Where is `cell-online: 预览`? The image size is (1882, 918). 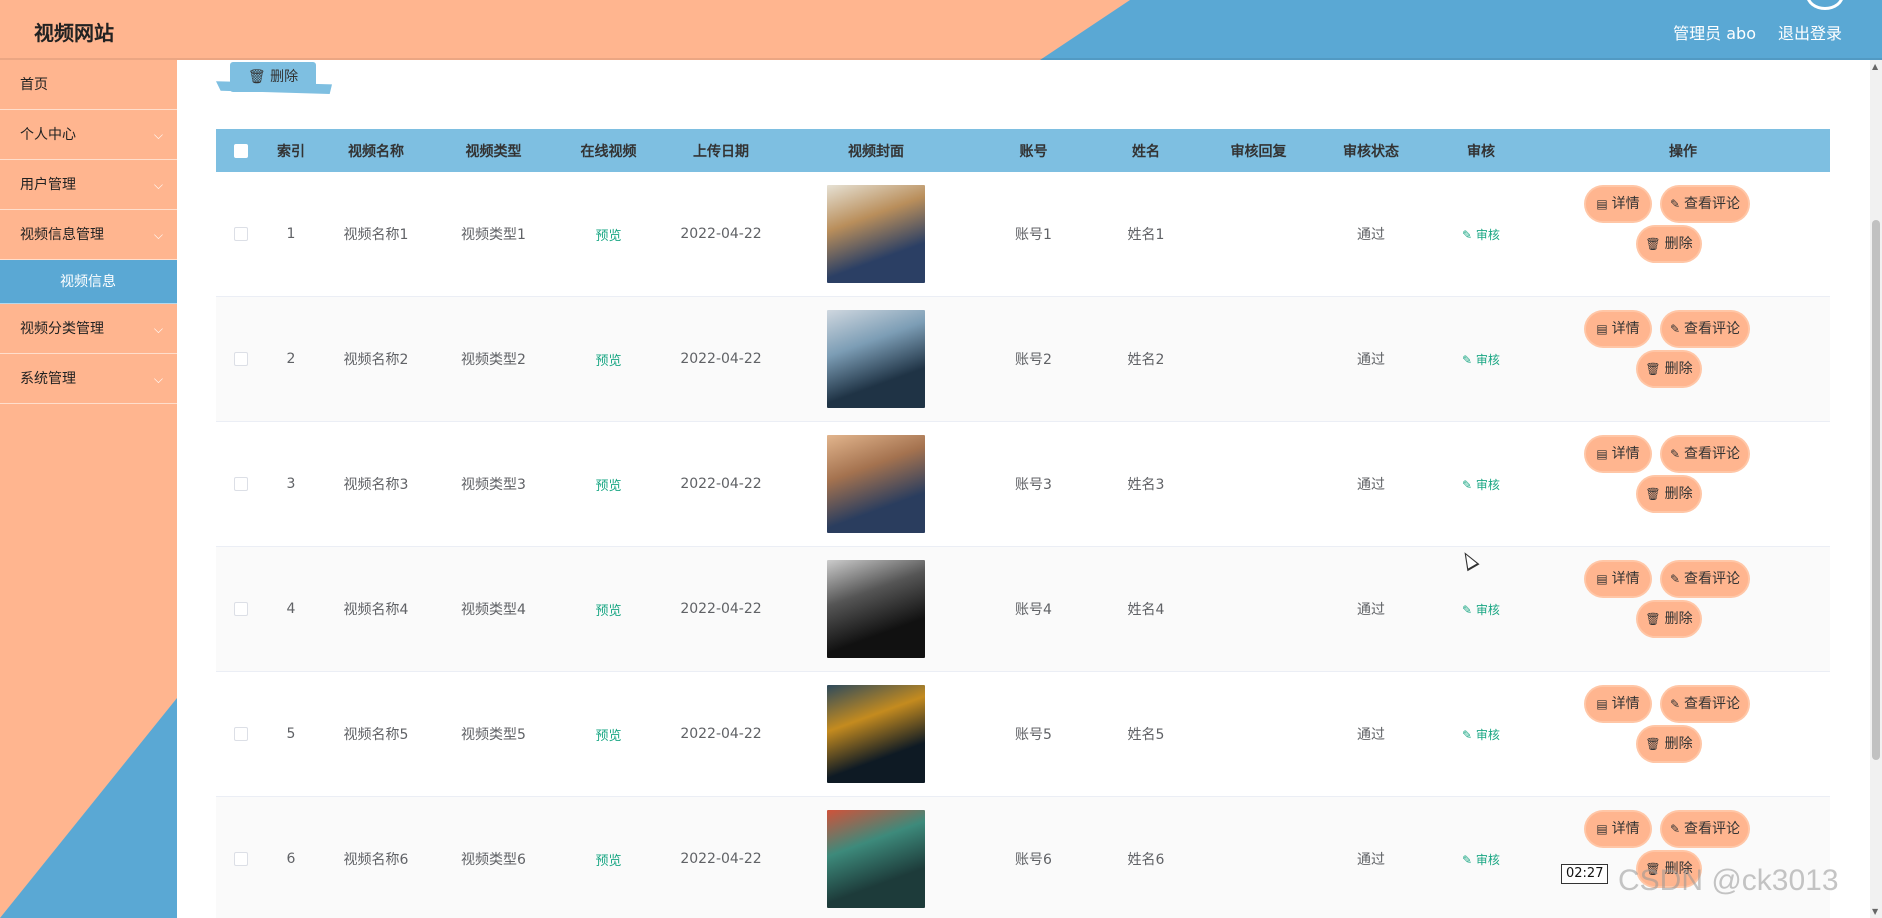 cell-online: 预览 is located at coordinates (608, 359).